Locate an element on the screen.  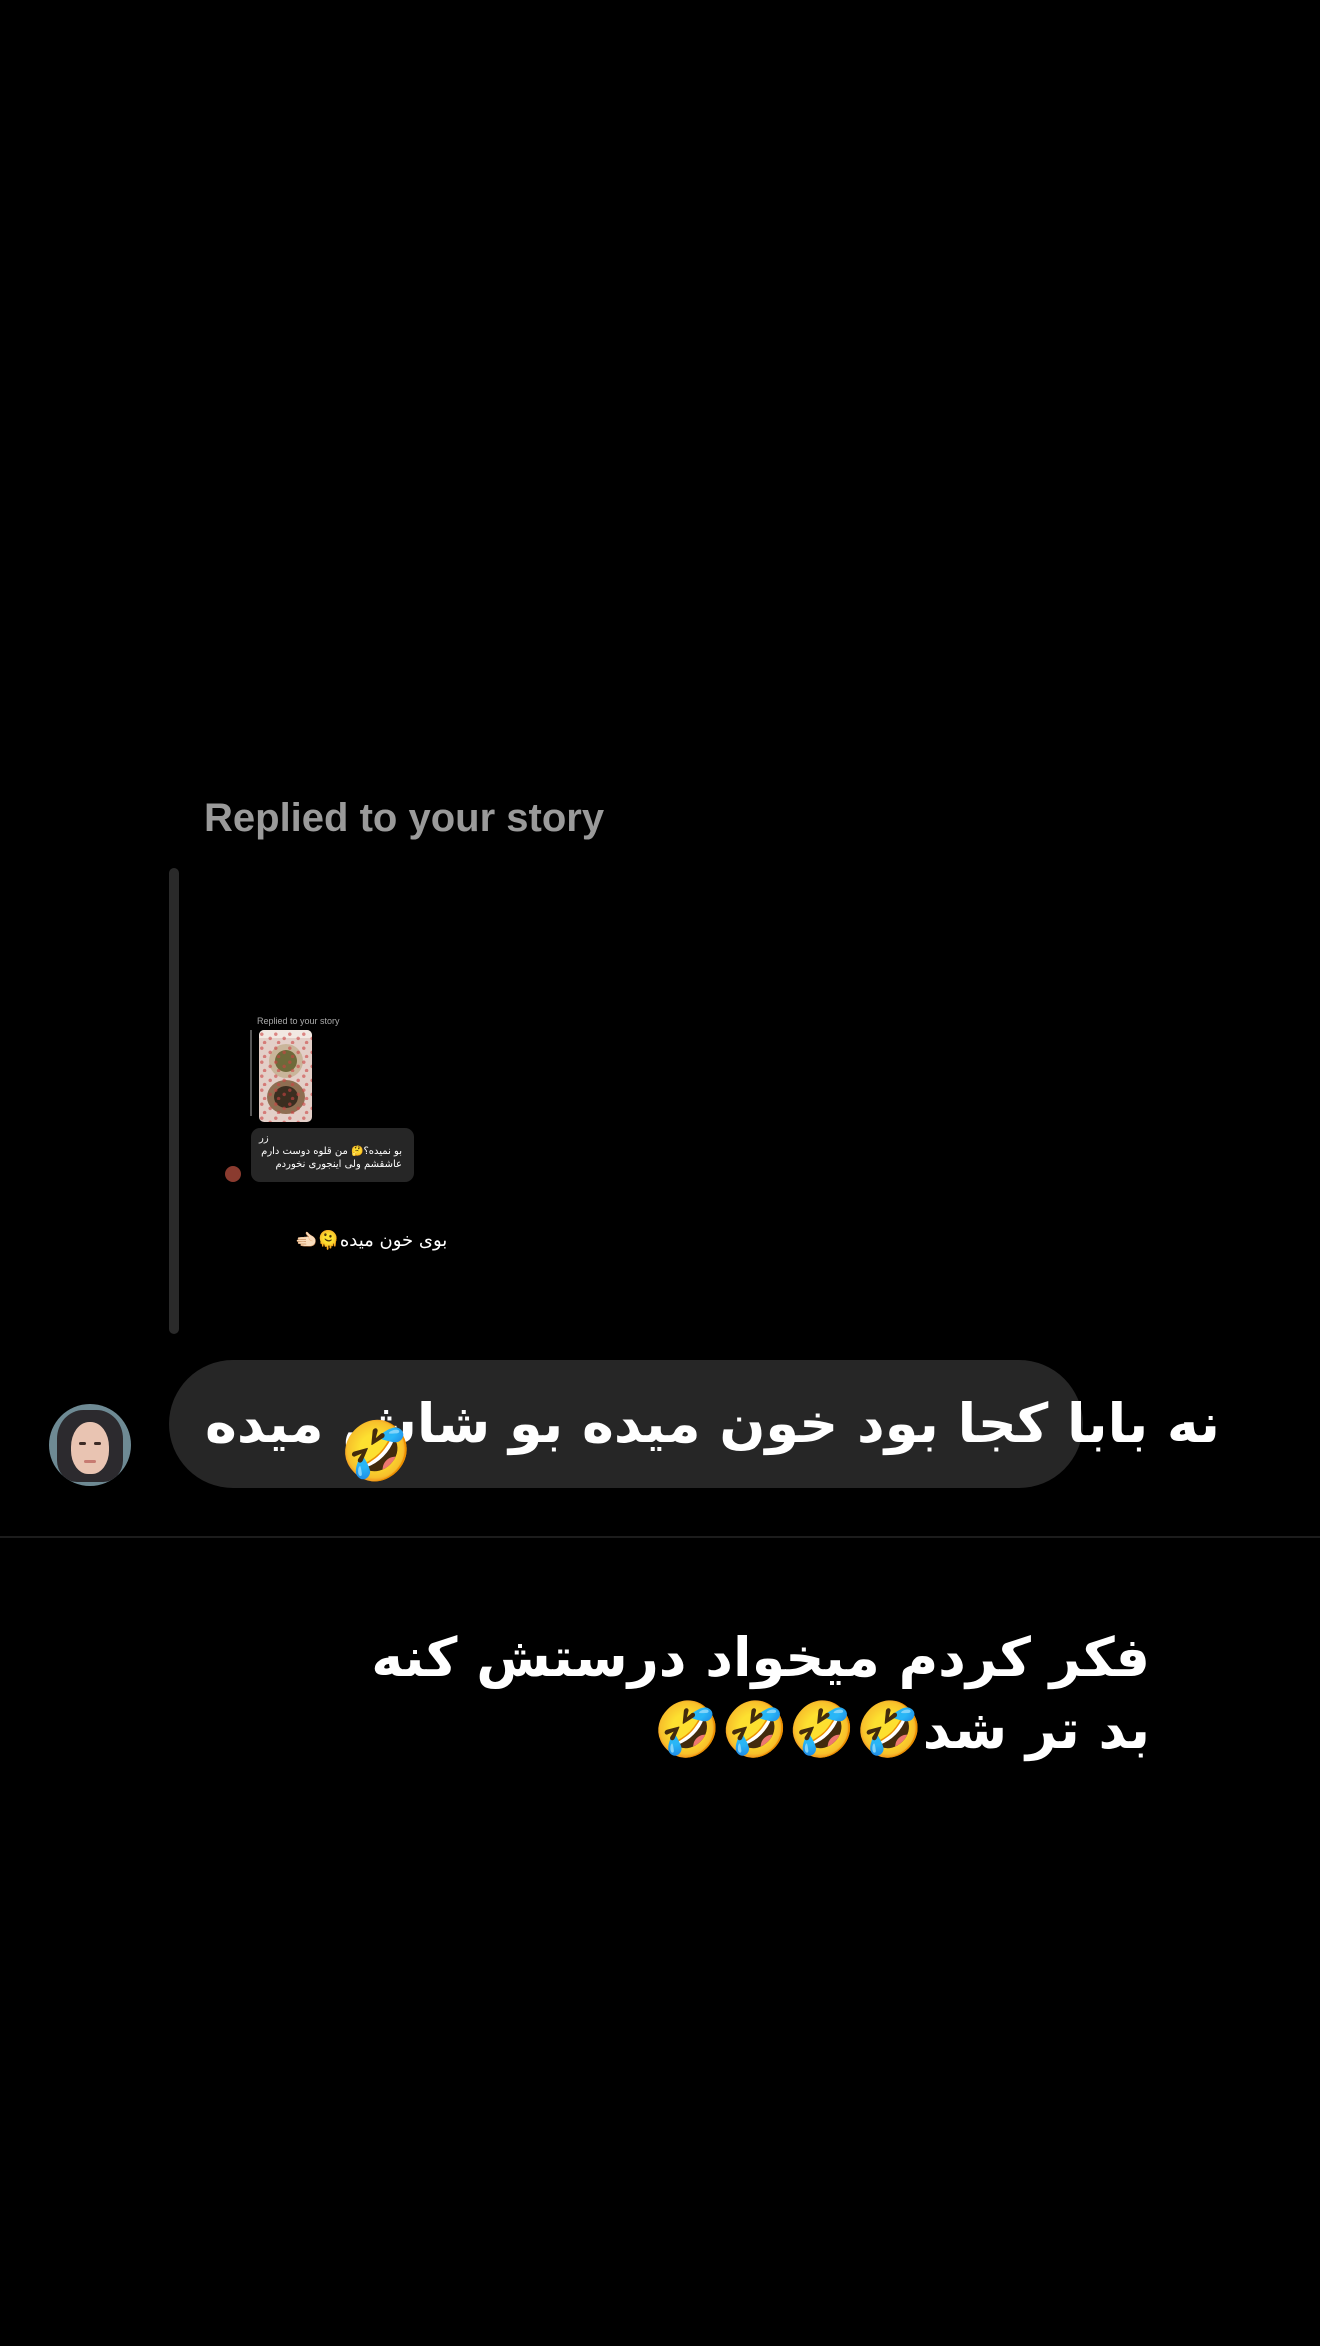
embedded-message-line: بو نمیده؟🤔 من قلوه دوست دارم is located at coordinates (331, 1151).